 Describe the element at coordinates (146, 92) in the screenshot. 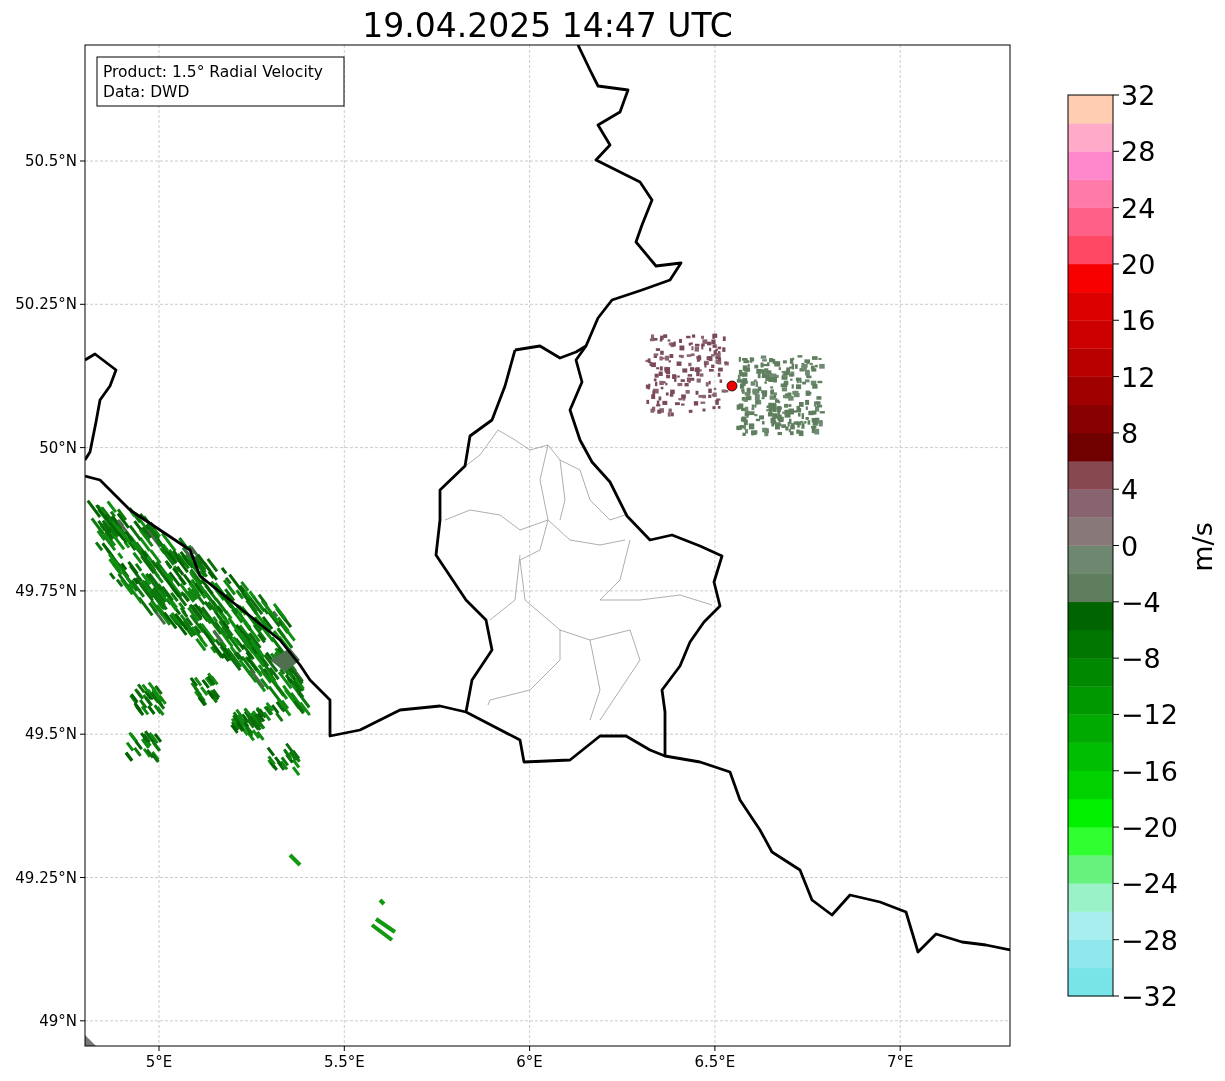

I see `info-text: Data: DWD` at that location.